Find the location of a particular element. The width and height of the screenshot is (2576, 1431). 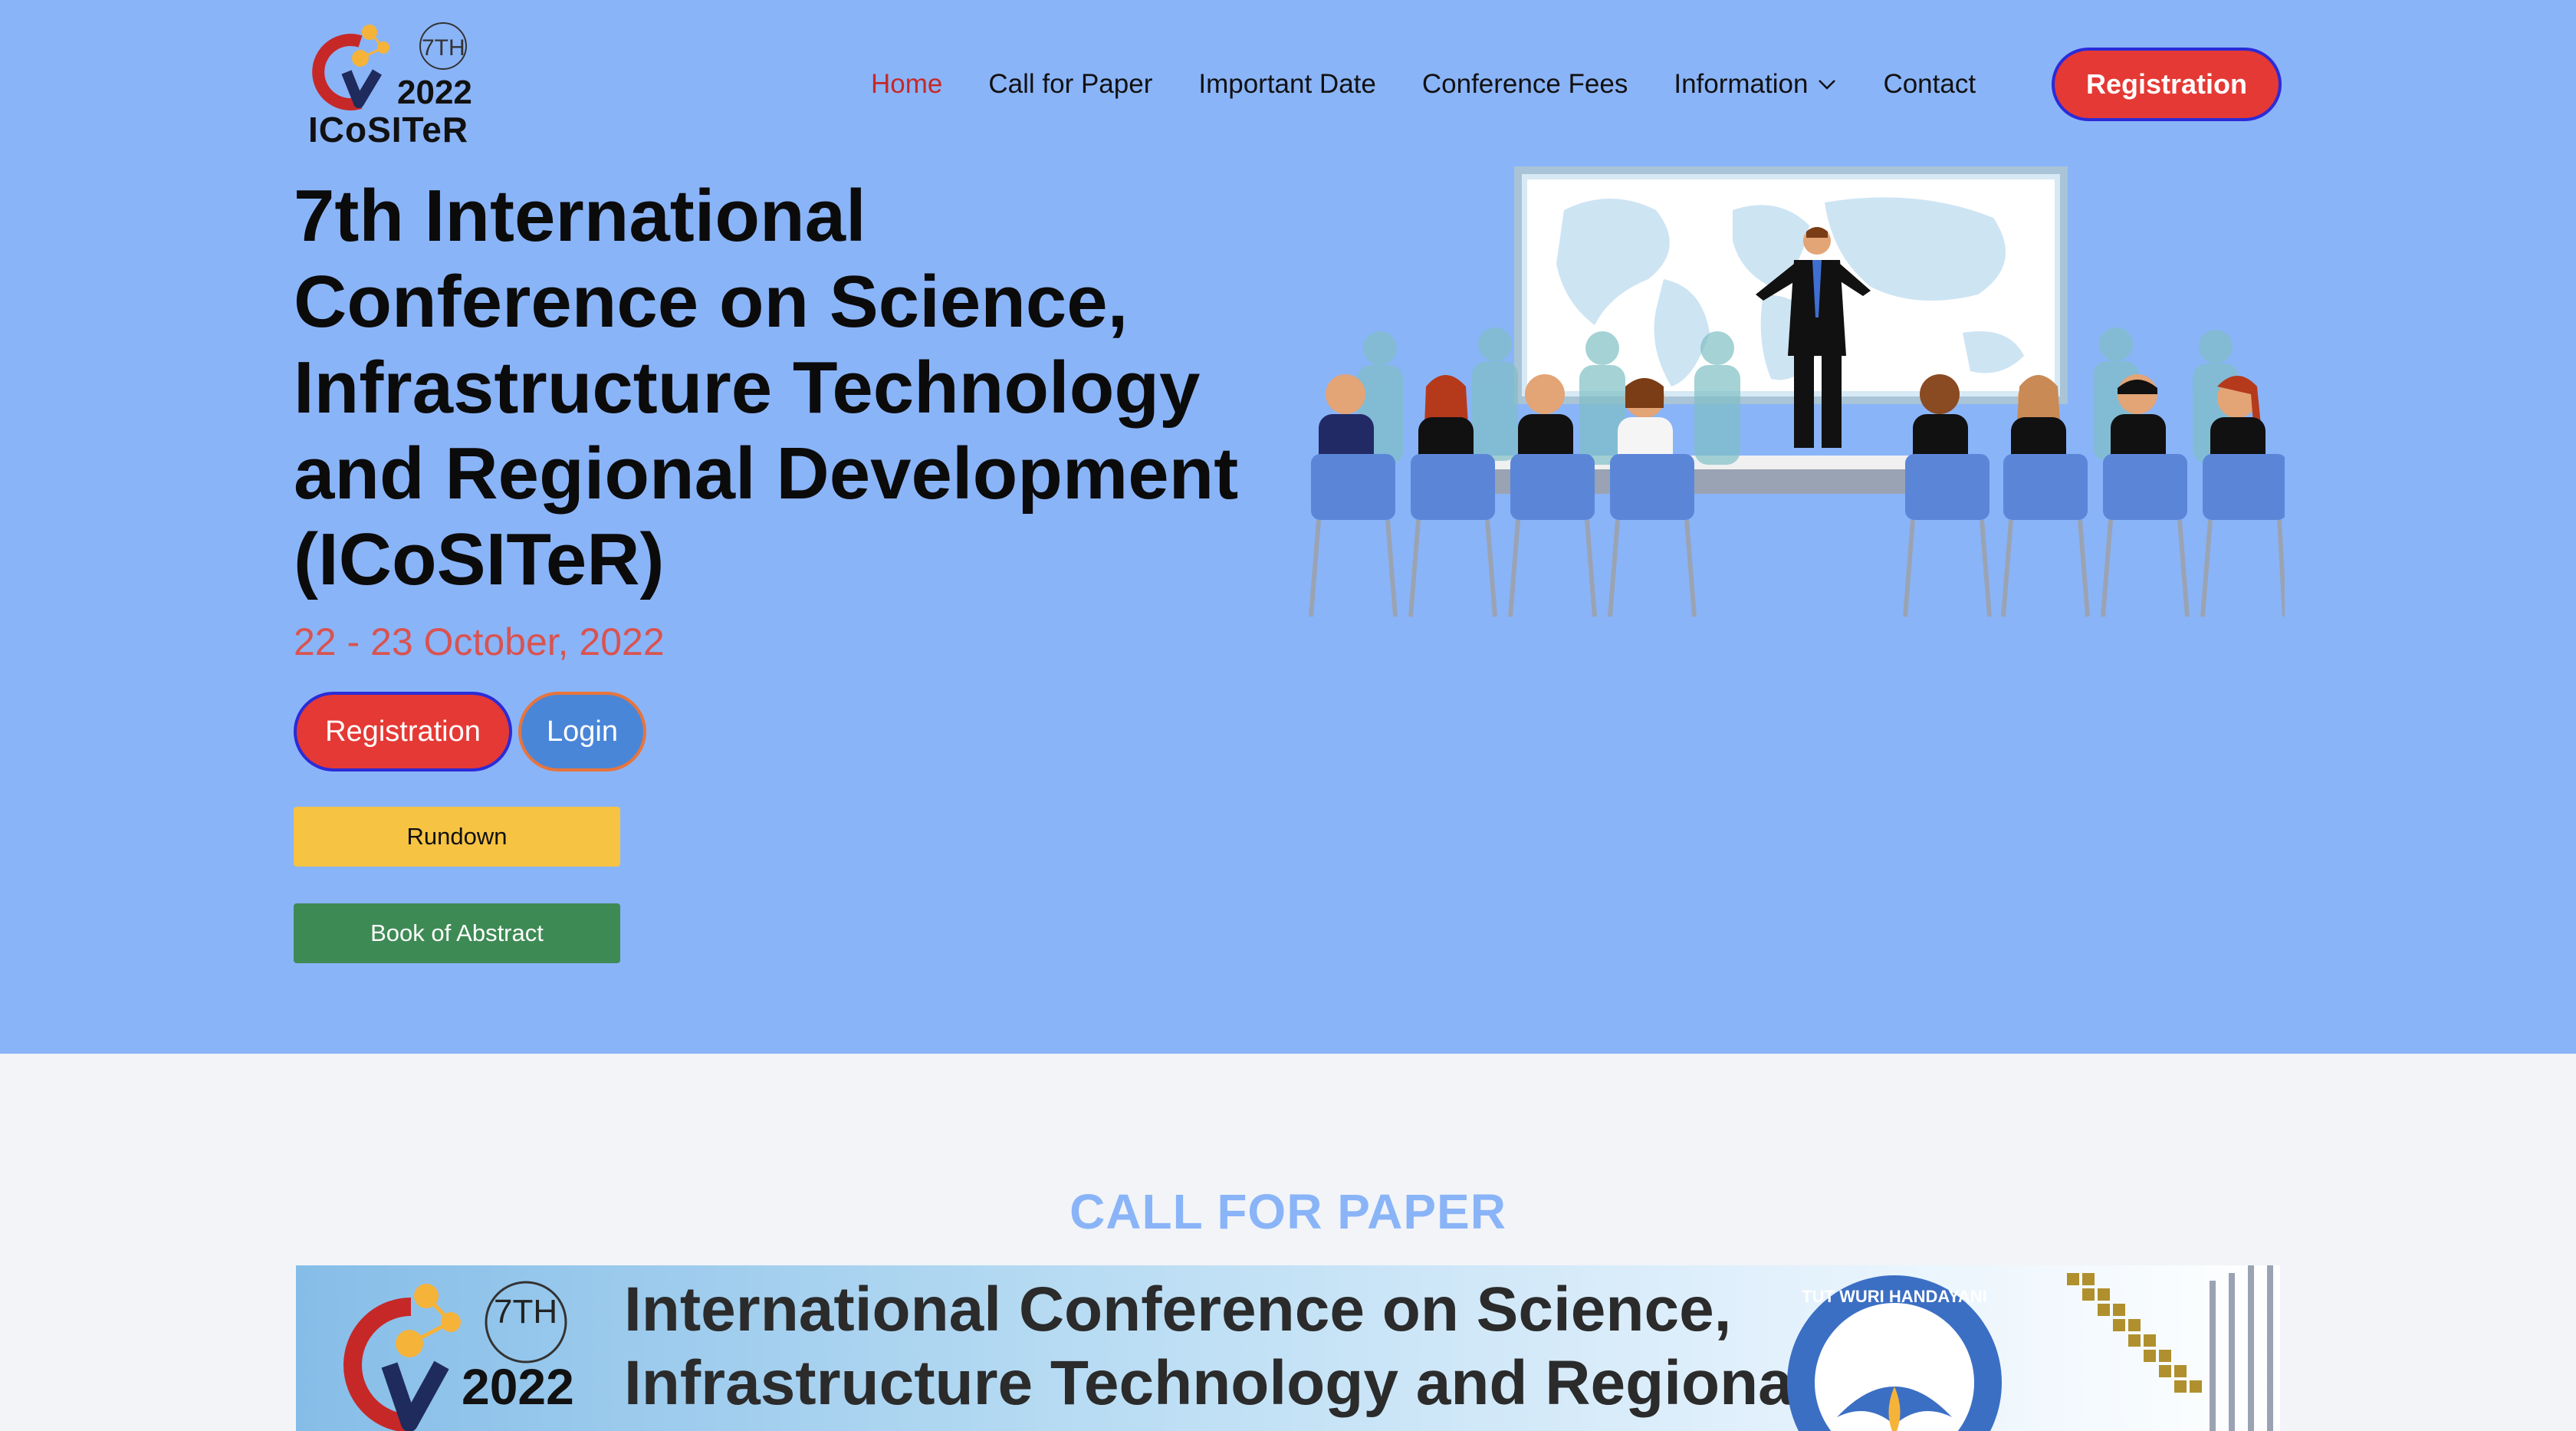

book-of-abstract-button: Book of Abstract is located at coordinates (457, 933).